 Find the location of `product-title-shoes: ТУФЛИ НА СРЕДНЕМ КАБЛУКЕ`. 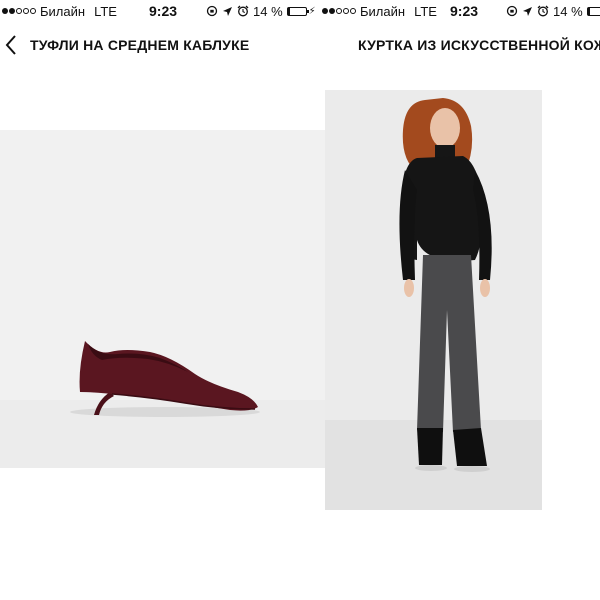

product-title-shoes: ТУФЛИ НА СРЕДНЕМ КАБЛУКЕ is located at coordinates (139, 45).